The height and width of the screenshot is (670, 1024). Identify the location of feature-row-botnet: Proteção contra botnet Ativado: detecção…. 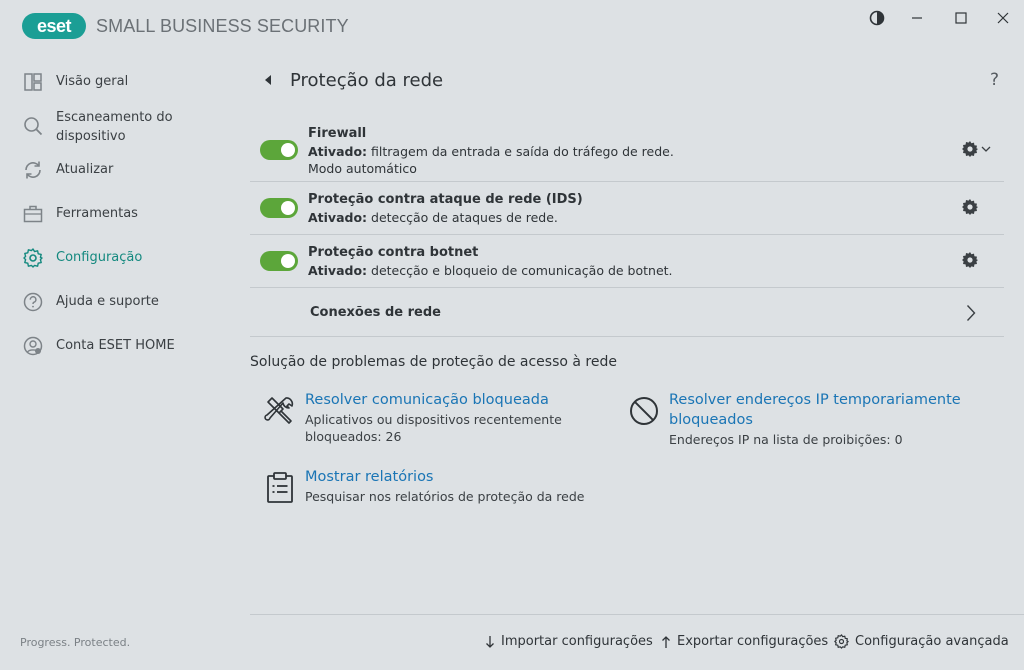
(627, 264).